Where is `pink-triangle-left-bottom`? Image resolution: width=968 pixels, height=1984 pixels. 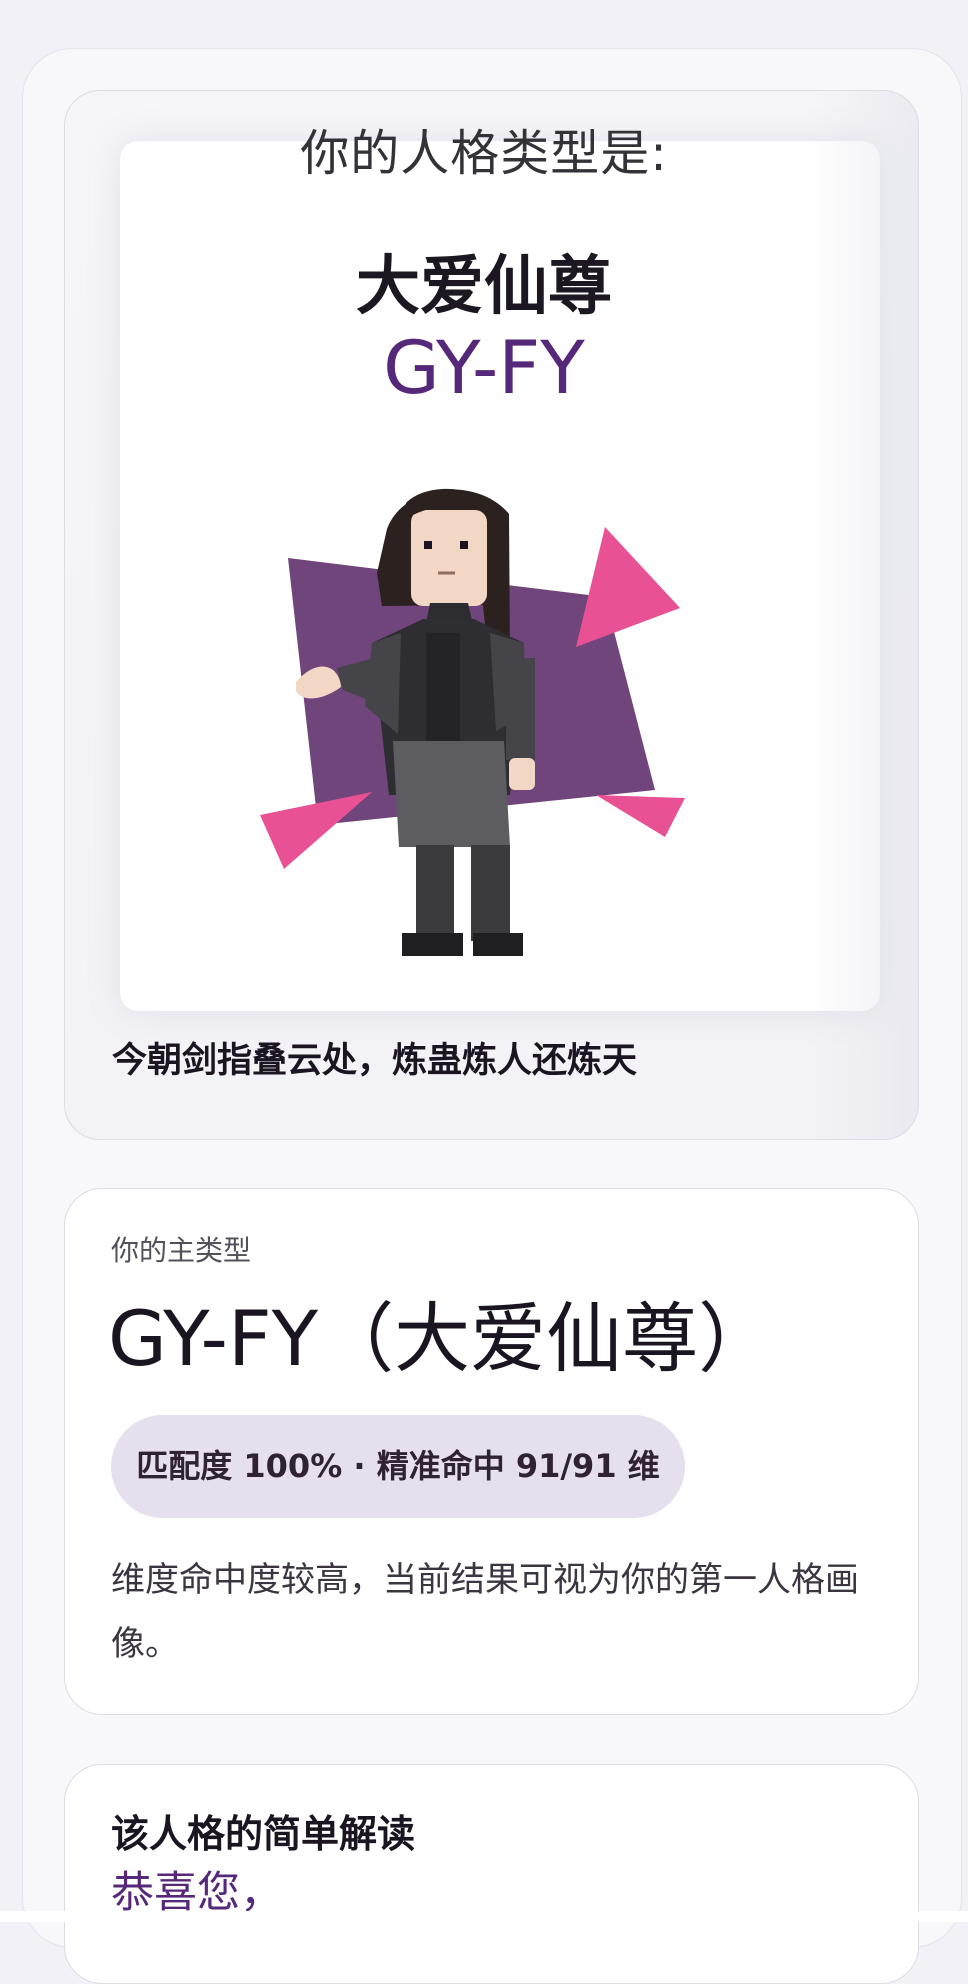
pink-triangle-left-bottom is located at coordinates (316, 830).